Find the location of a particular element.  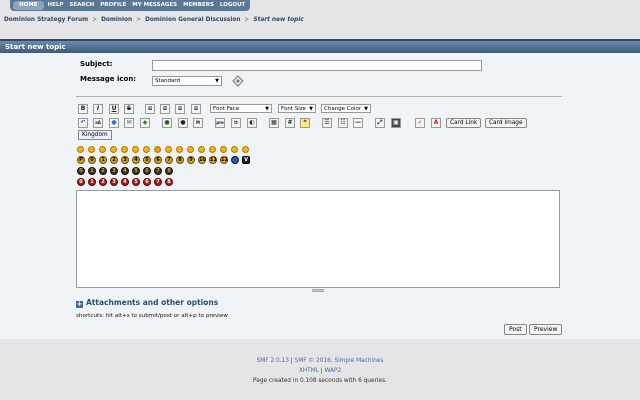

victory-shield-icon: V is located at coordinates (246, 160).